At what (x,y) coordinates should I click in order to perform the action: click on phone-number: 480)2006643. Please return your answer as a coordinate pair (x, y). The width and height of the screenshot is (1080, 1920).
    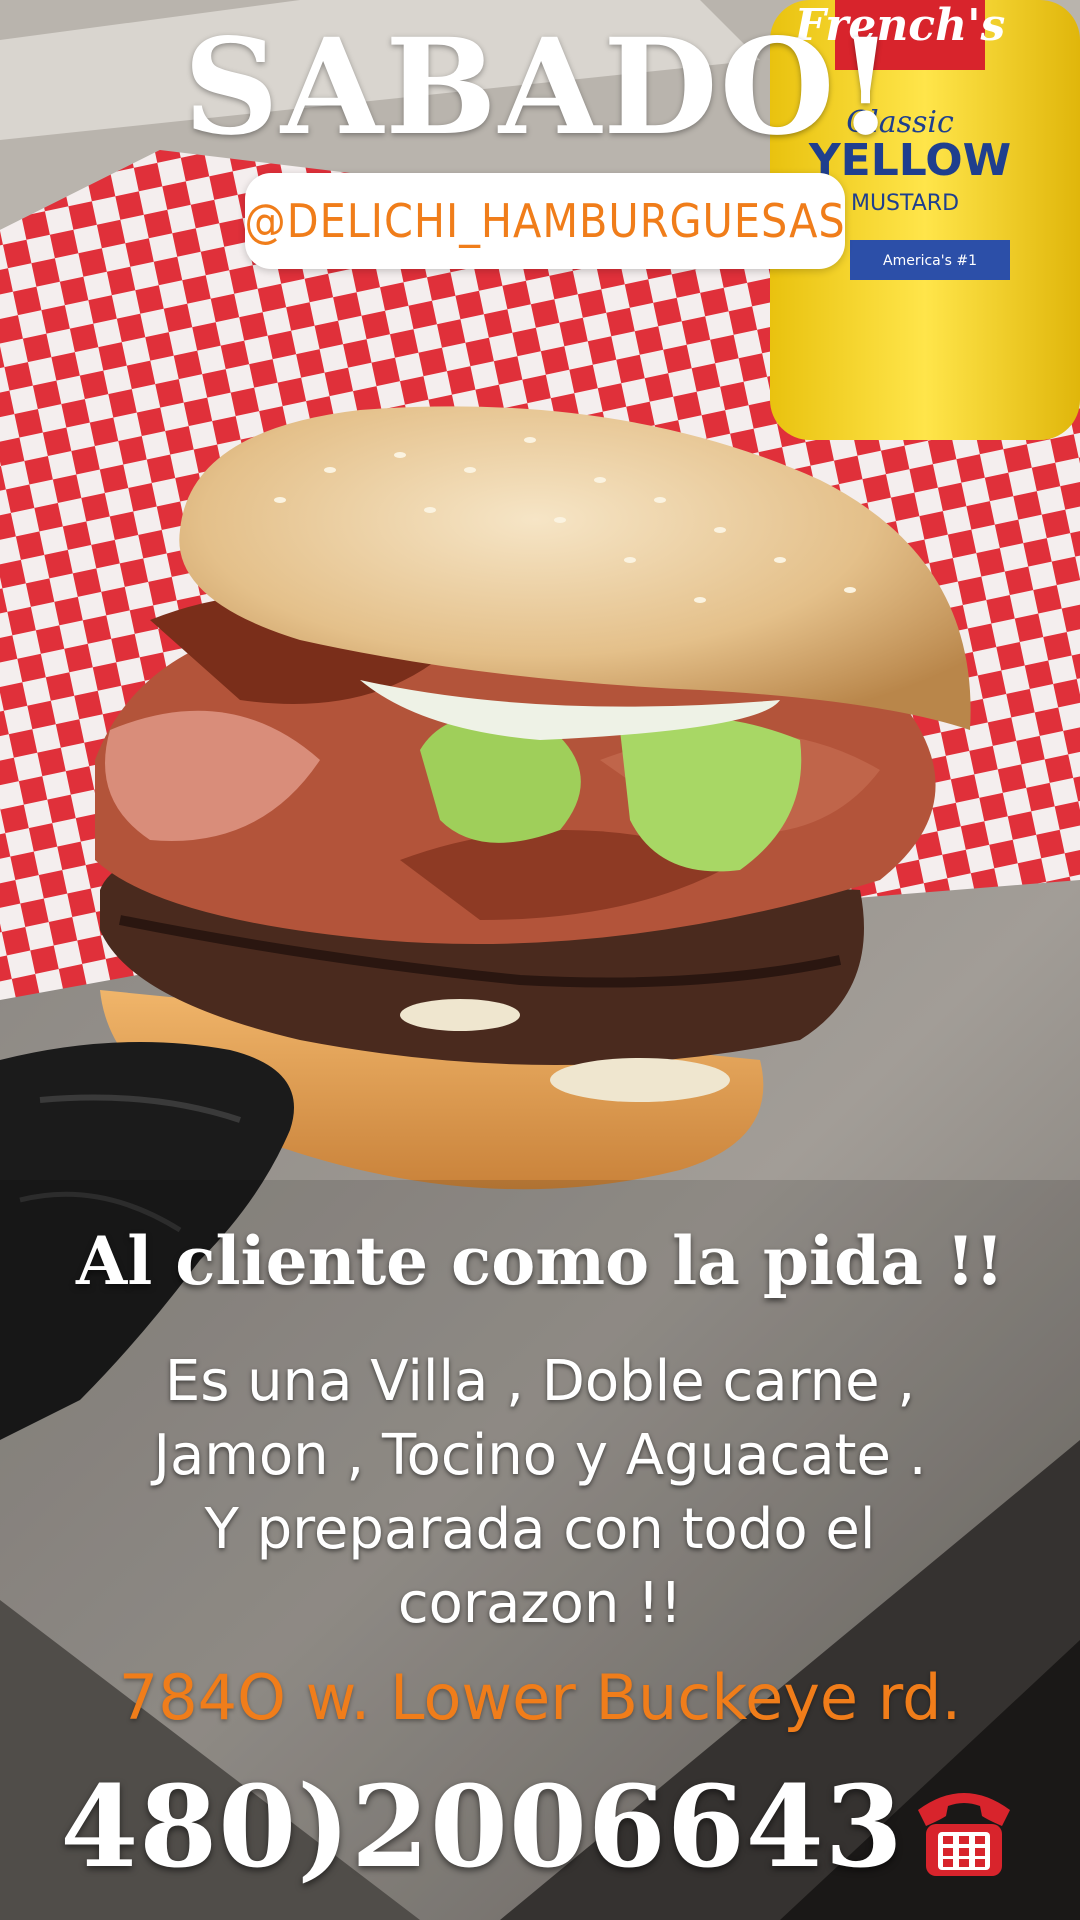
    Looking at the image, I should click on (482, 1827).